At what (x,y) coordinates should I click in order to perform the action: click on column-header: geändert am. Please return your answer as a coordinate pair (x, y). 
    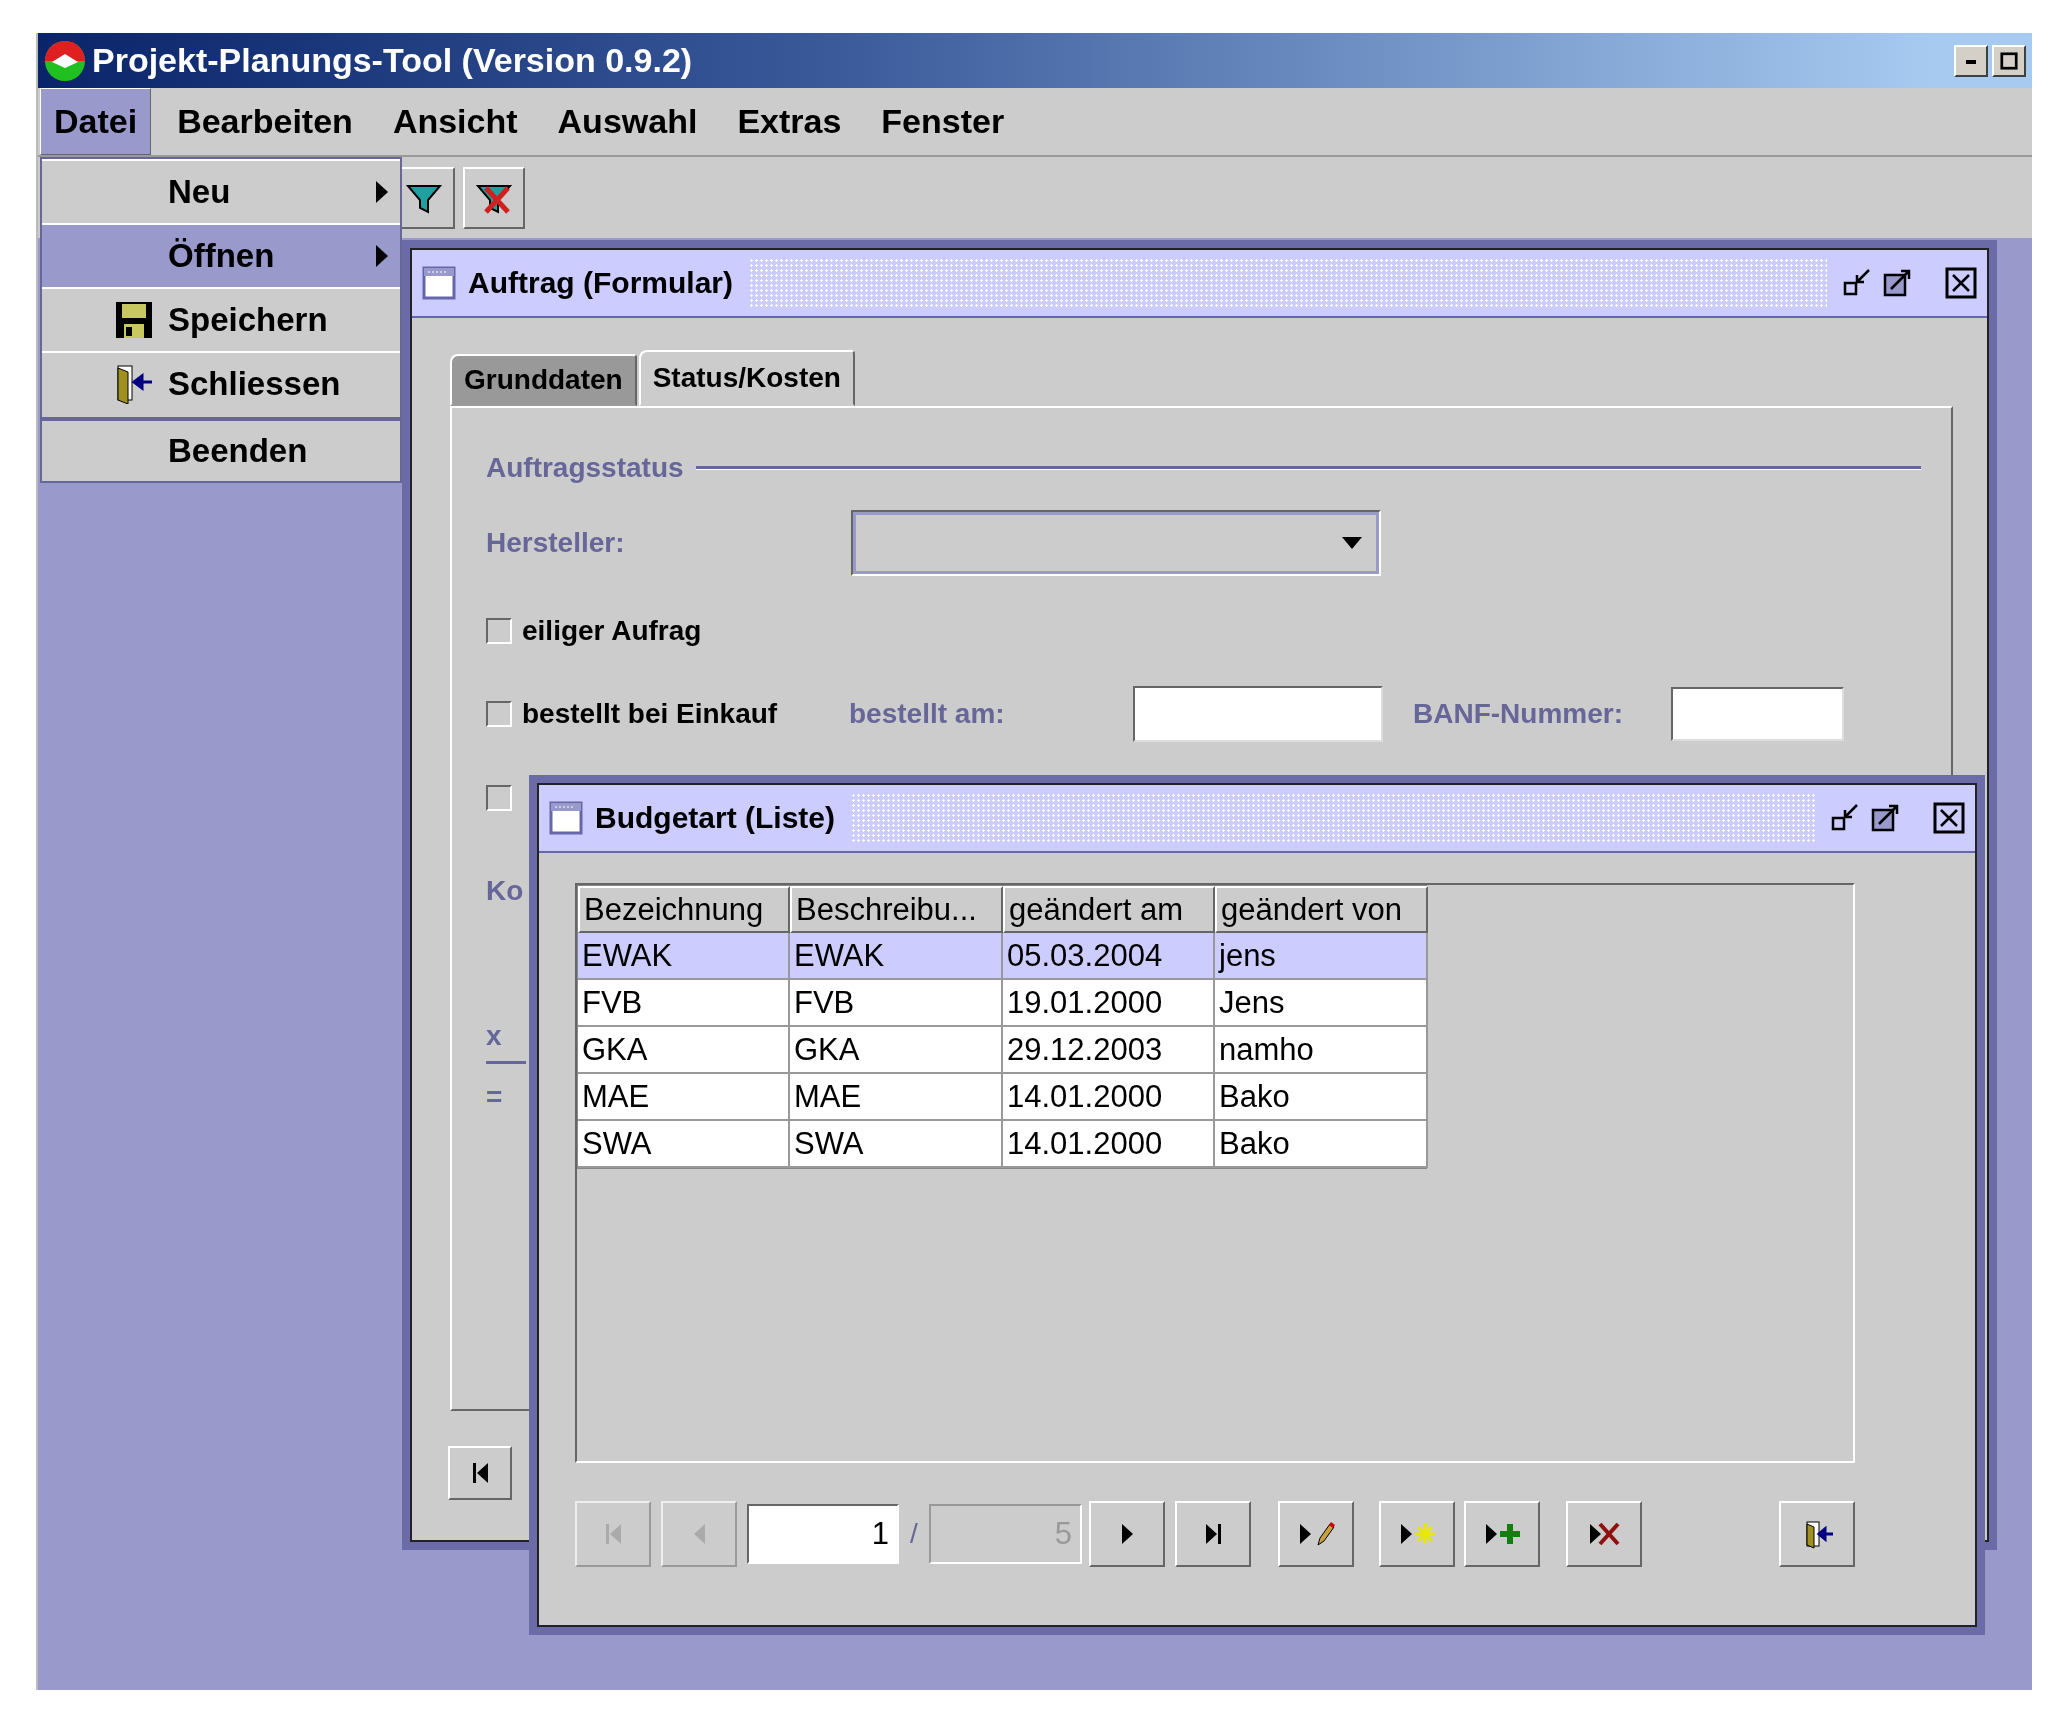
    Looking at the image, I should click on (1109, 909).